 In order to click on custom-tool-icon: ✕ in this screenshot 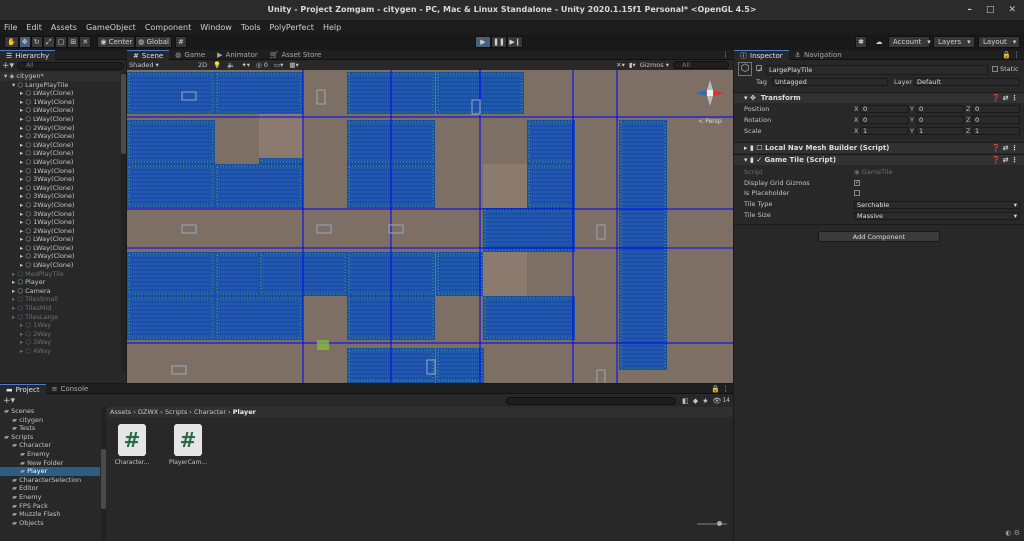, I will do `click(85, 42)`.